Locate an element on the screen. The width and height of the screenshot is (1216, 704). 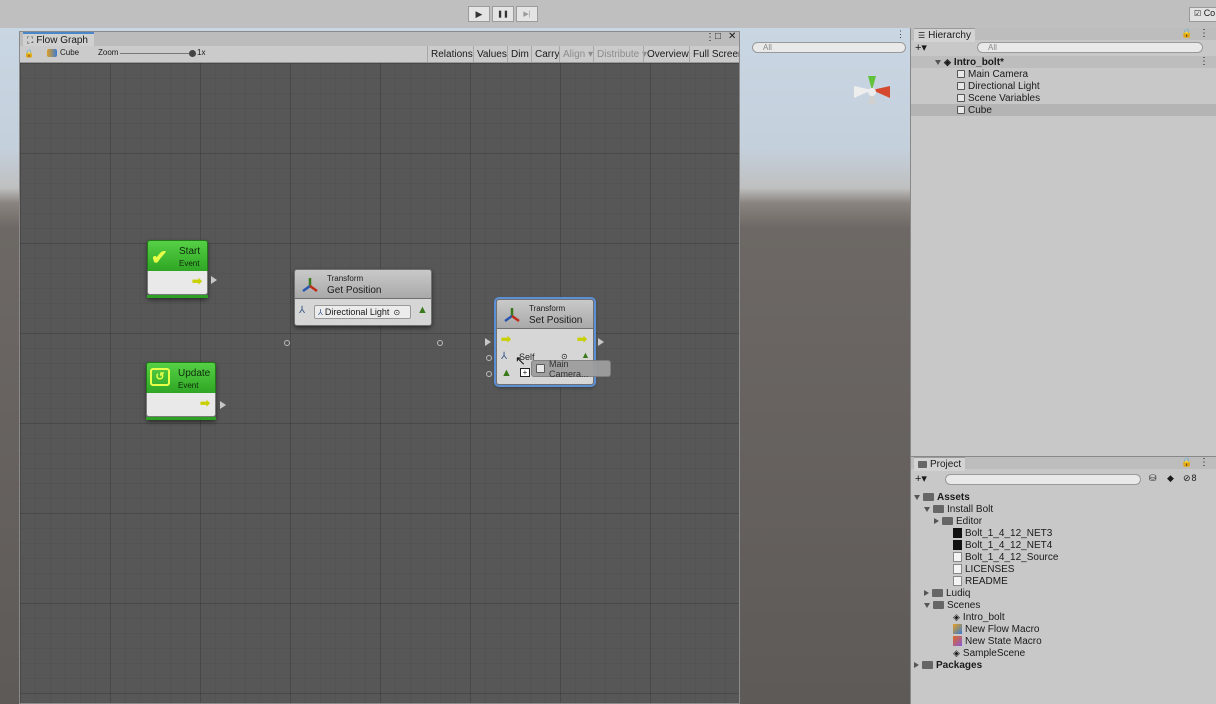
set-position-target-input-port is located at coordinates (489, 358).